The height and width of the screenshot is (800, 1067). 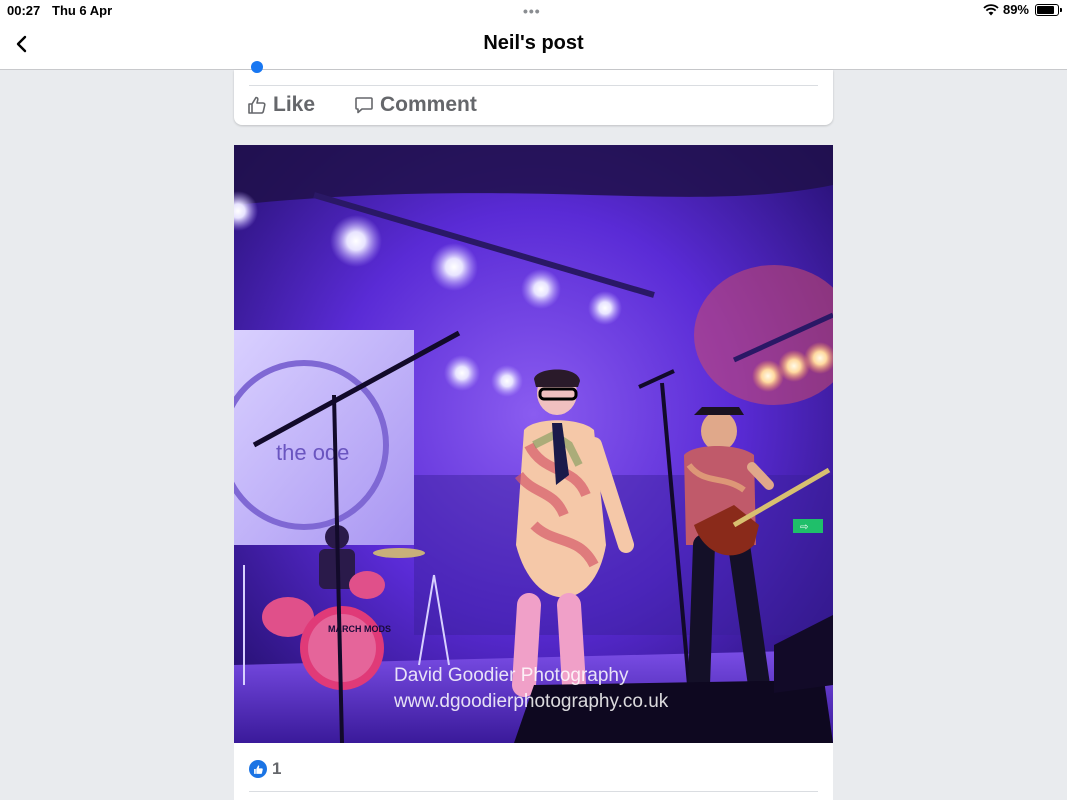 I want to click on multitask-dots: •••, so click(x=532, y=11).